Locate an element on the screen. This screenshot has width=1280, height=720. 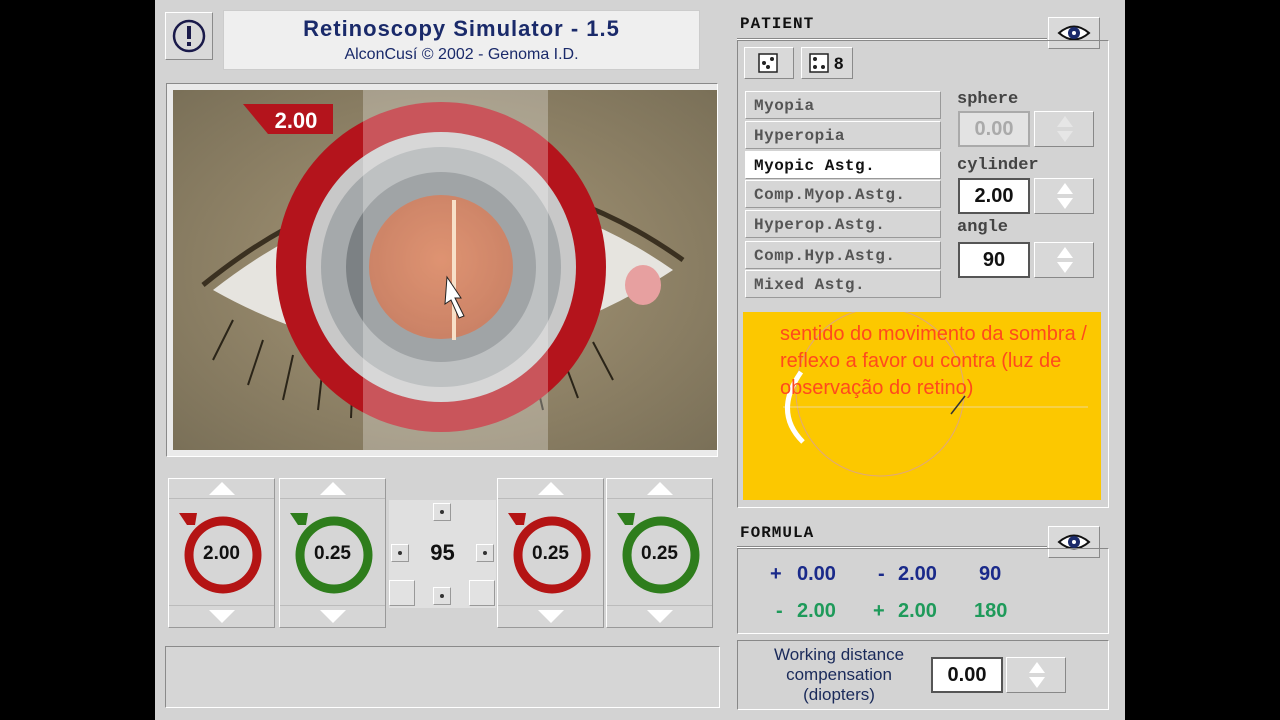
info-button is located at coordinates (189, 36).